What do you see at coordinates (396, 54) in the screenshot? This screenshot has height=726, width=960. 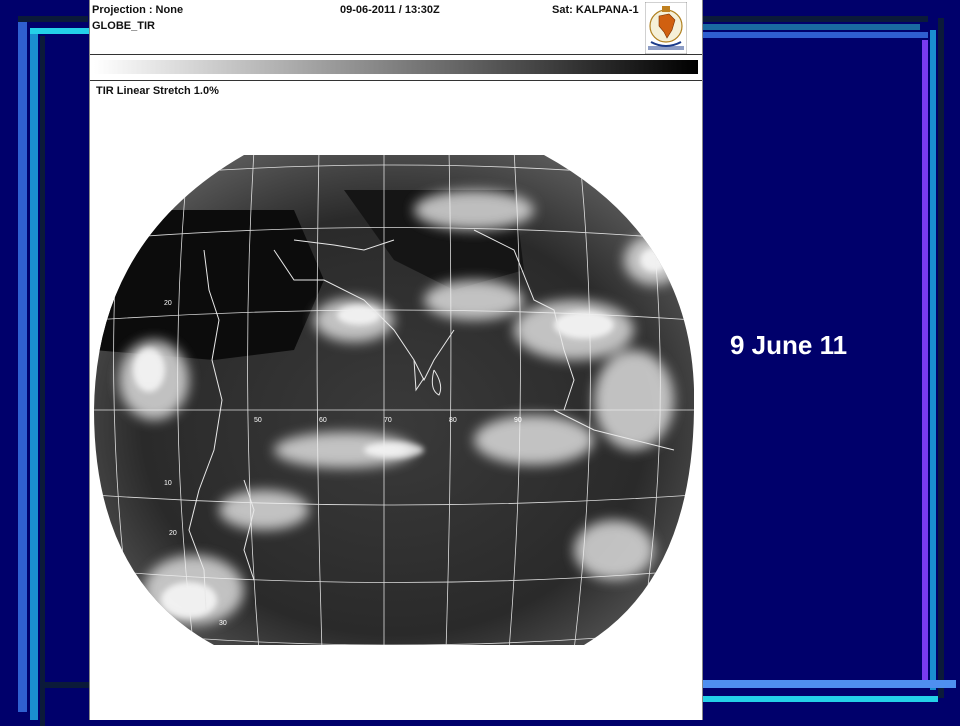 I see `header-divider` at bounding box center [396, 54].